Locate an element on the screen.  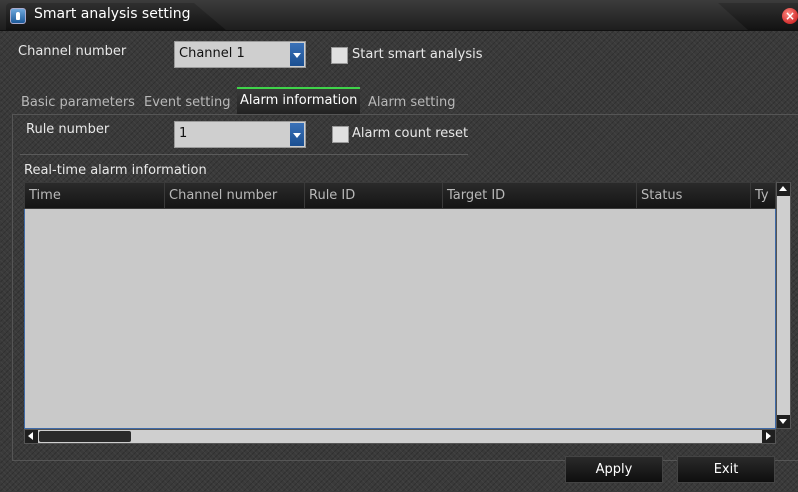
column-header-time: Time is located at coordinates (95, 195).